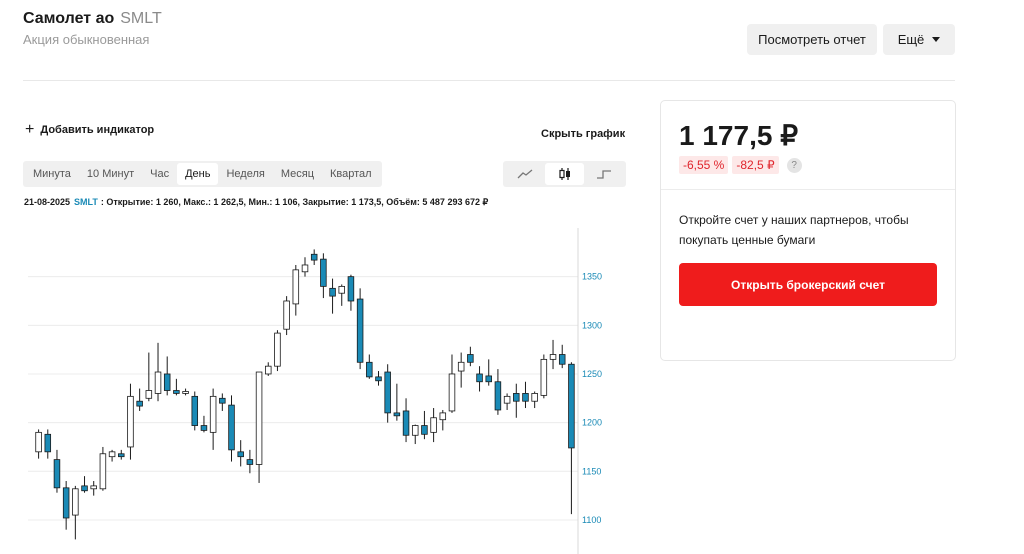  I want to click on ohlc-ticker: SMLT, so click(86, 202).